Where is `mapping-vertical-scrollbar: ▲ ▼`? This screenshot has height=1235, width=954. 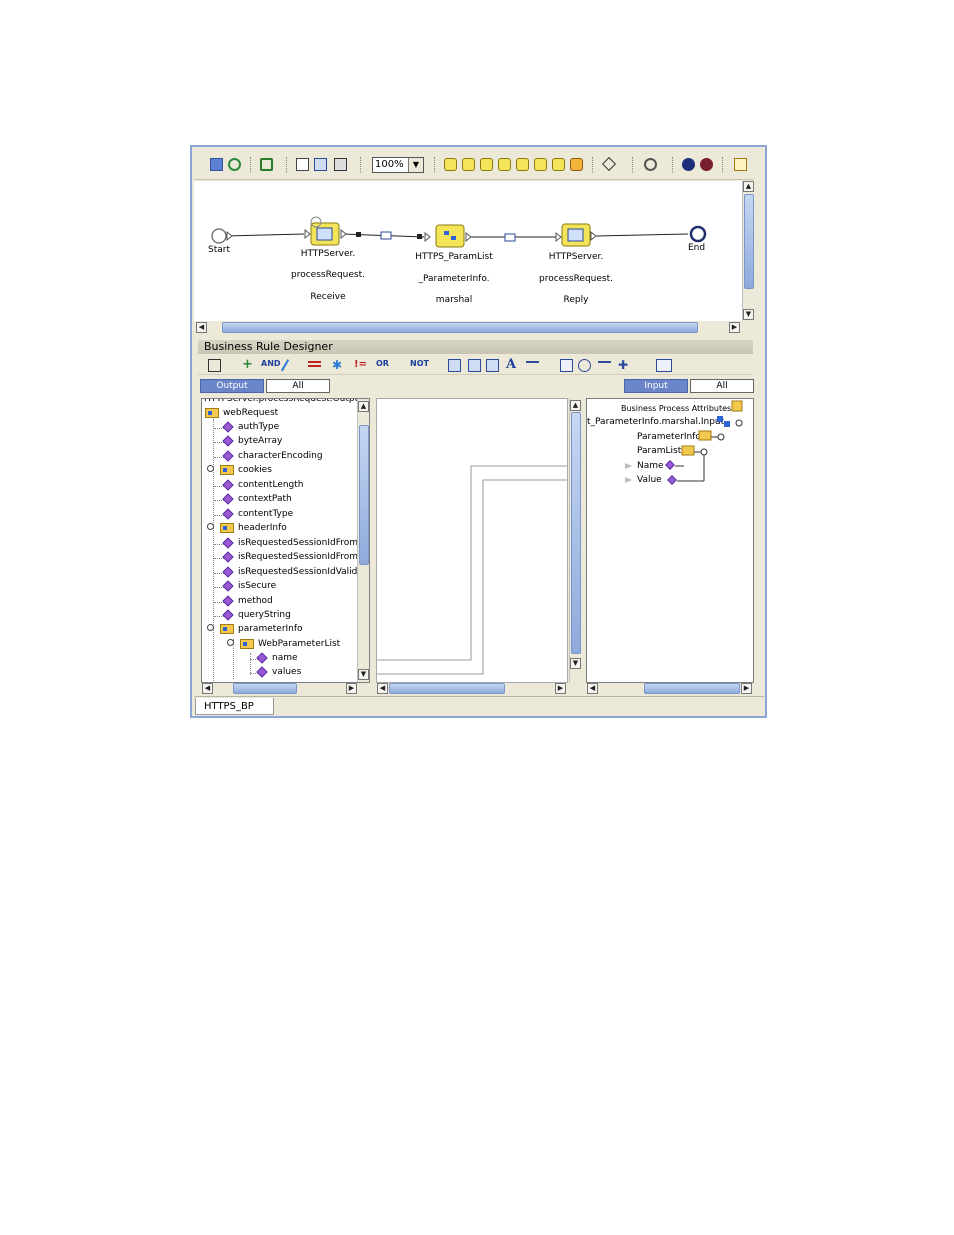
mapping-vertical-scrollbar: ▲ ▼ is located at coordinates (575, 540).